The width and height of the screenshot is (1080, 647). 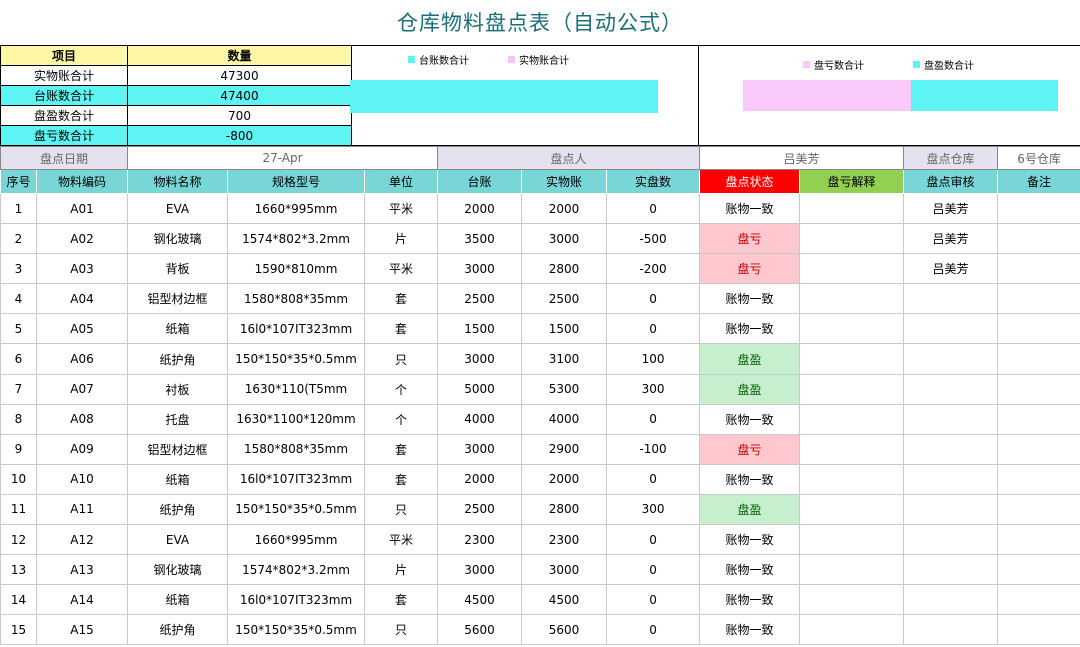 I want to click on cell-no: 9, so click(x=18, y=449).